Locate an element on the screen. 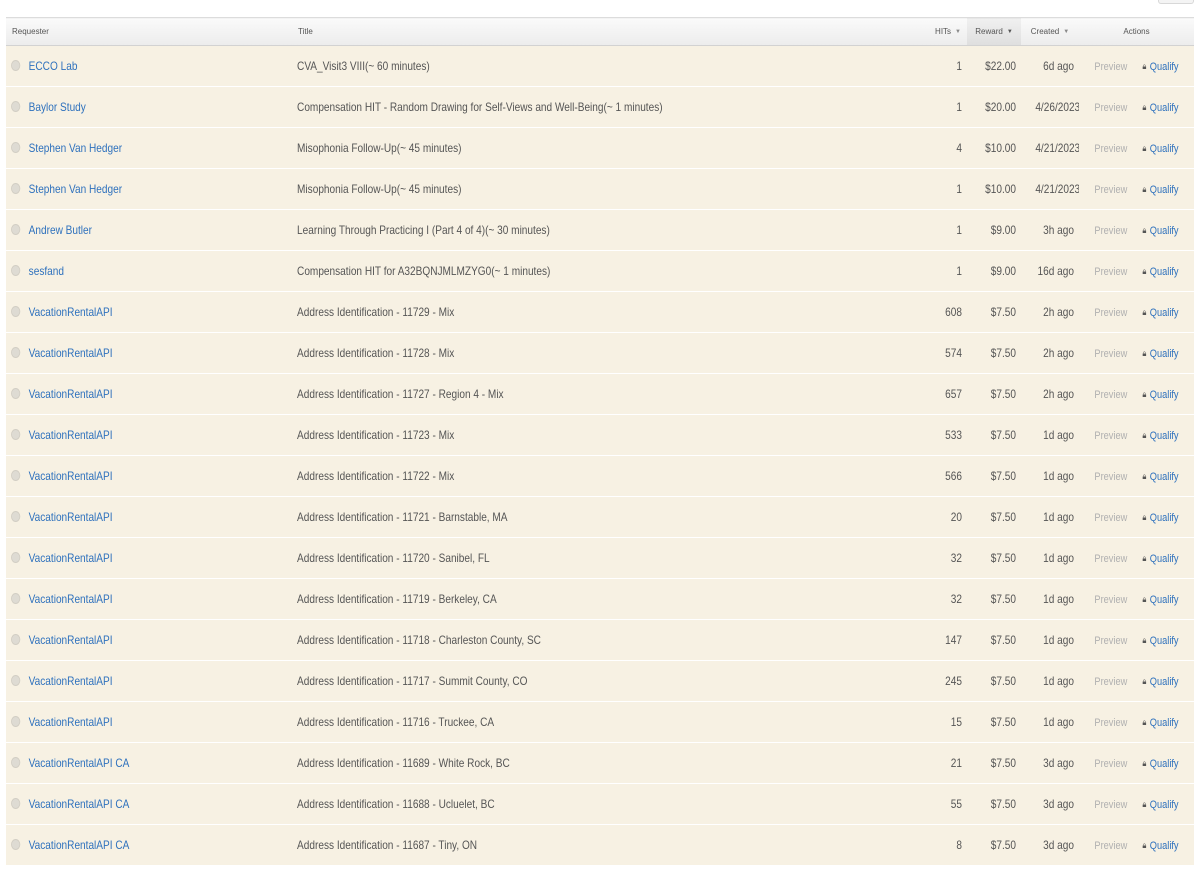 This screenshot has height=874, width=1200. column-header-reward: Reward ▼ is located at coordinates (994, 31).